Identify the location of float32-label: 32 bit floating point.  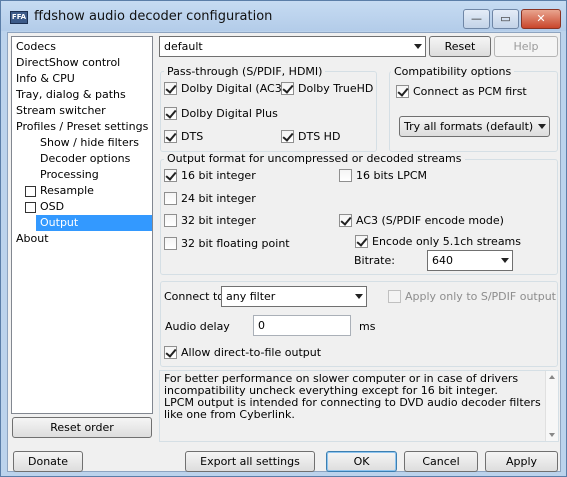
(235, 243).